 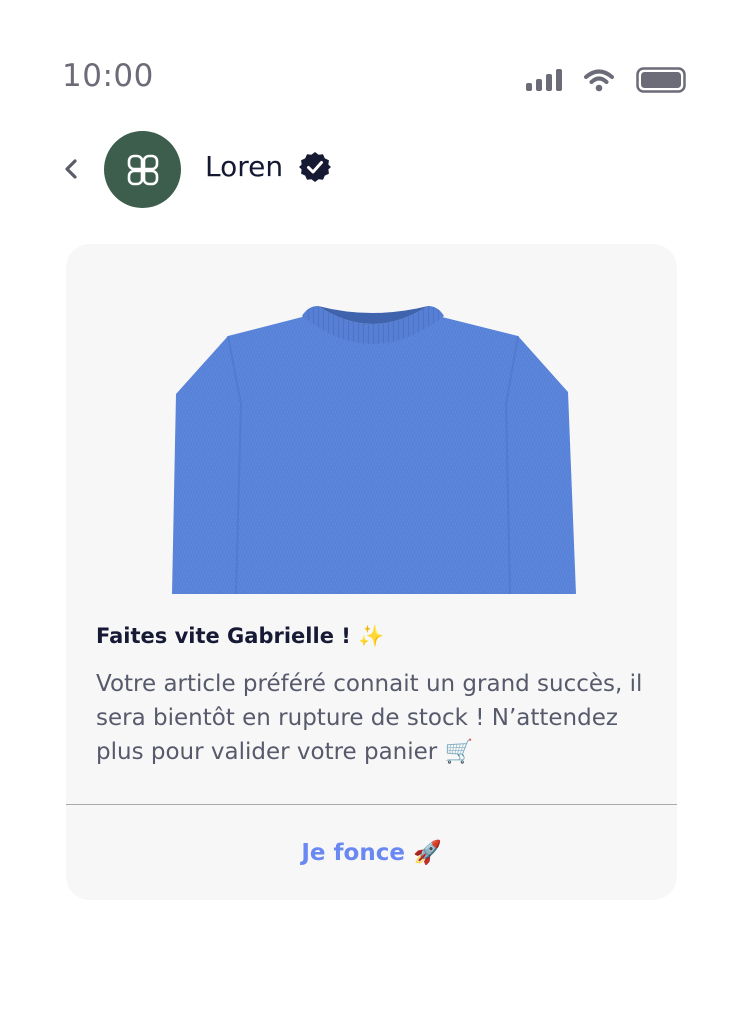 I want to click on avatar, so click(x=142, y=169).